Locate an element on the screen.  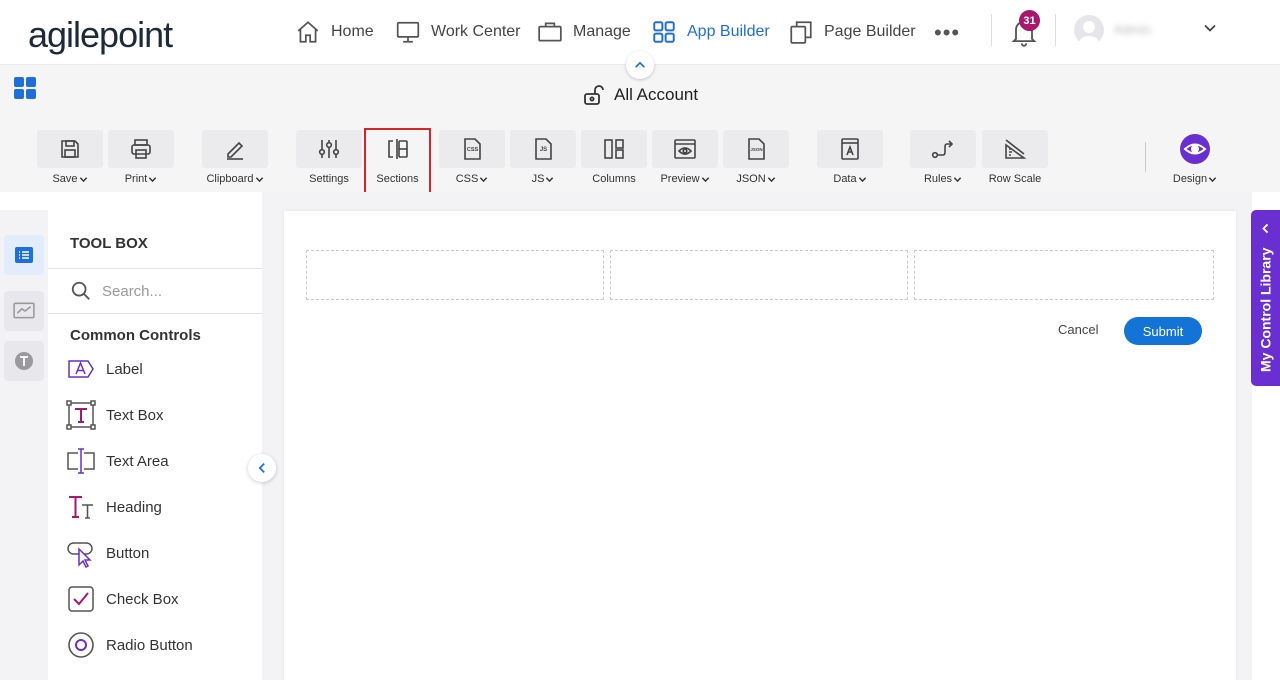
preview-button: Preview is located at coordinates (685, 159).